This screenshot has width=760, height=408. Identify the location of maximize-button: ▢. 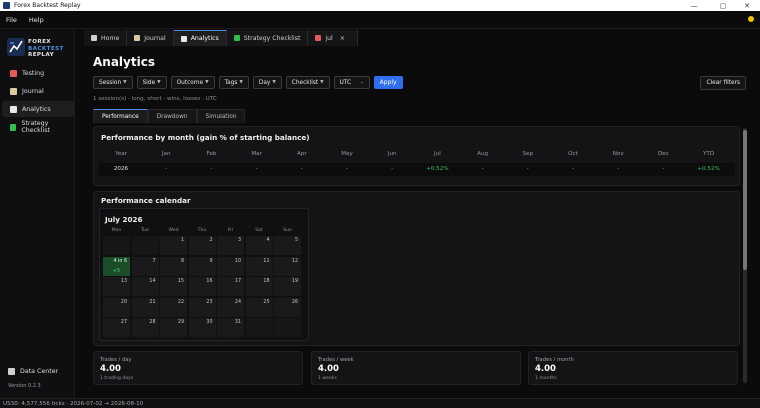
(723, 5).